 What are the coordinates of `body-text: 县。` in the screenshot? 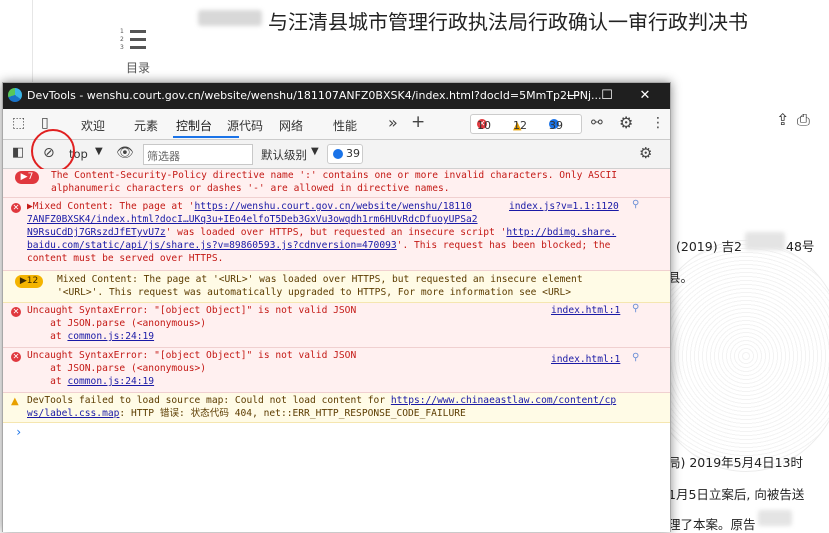 It's located at (681, 277).